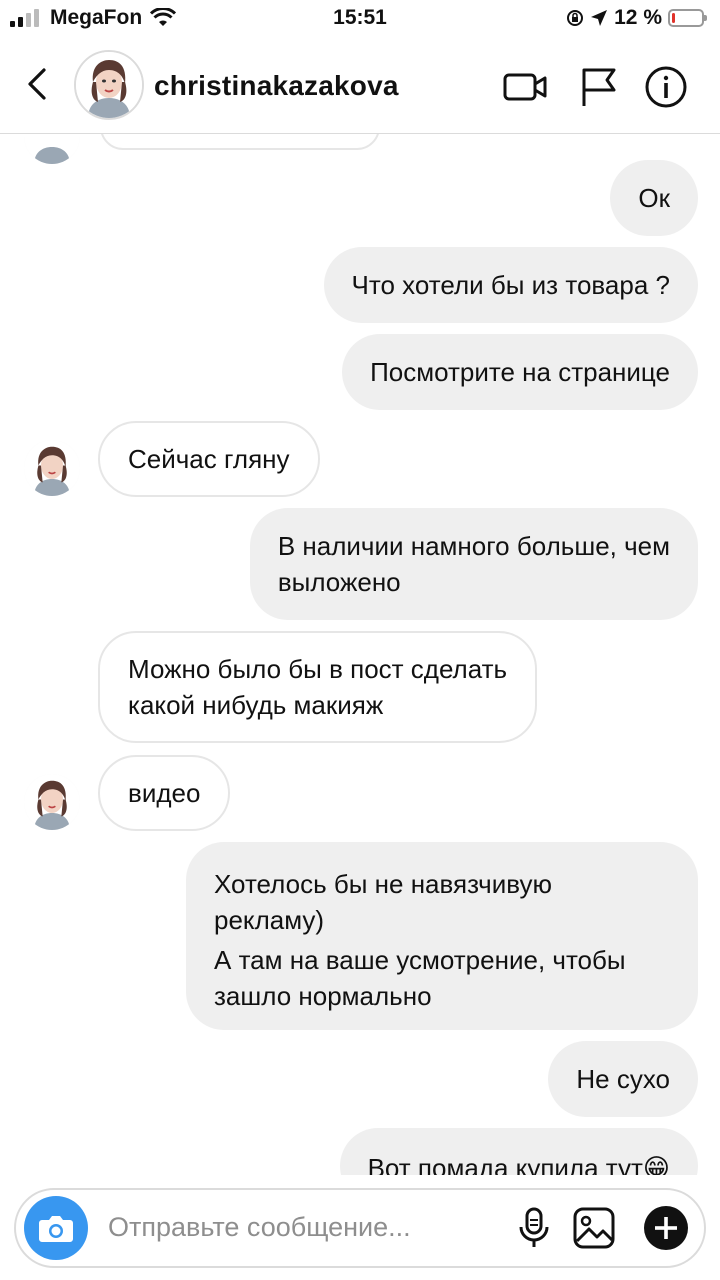  I want to click on status-bar: MegaFon 15:51 12 %, so click(360, 18).